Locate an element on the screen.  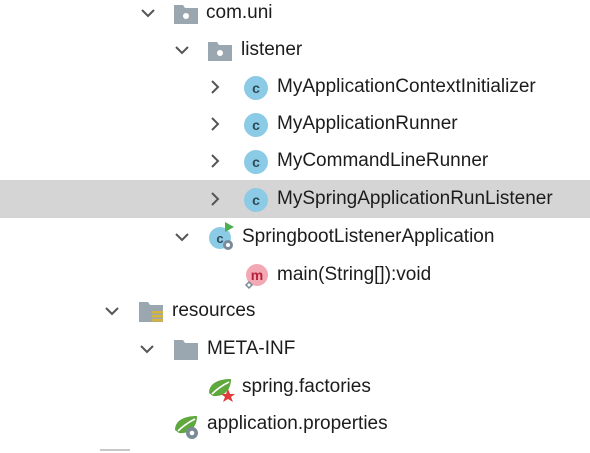
tree-row-class: c MyApplicationContextInitializer is located at coordinates (295, 87).